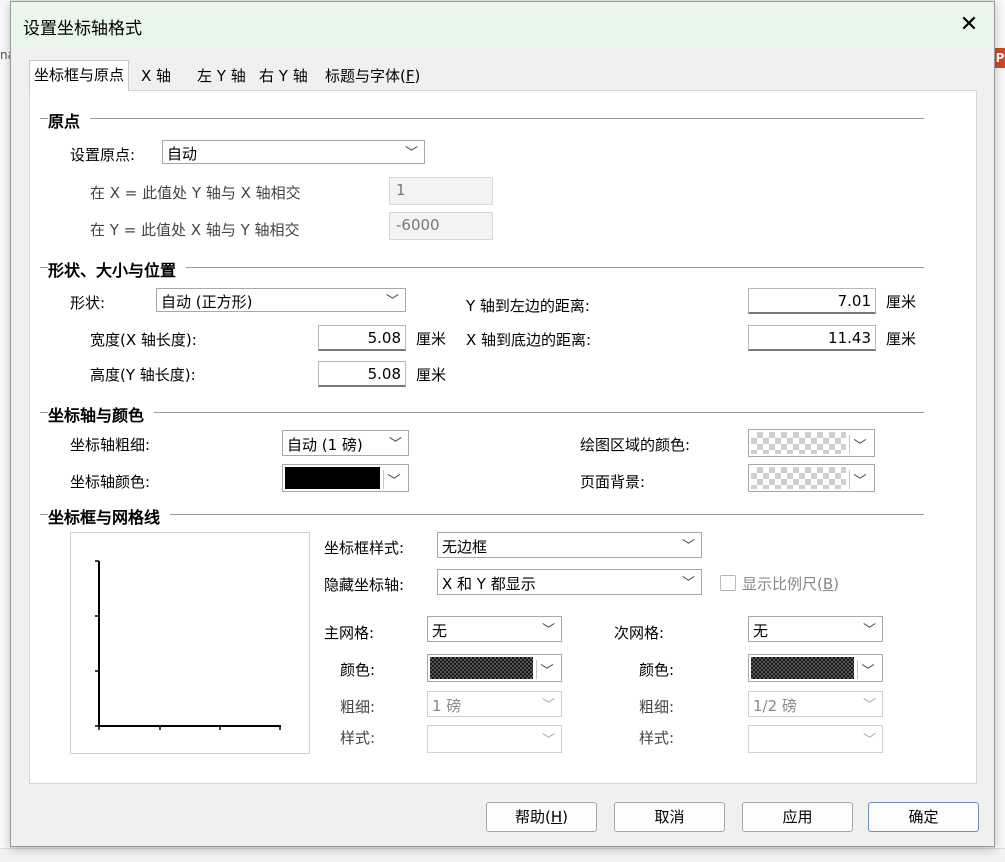  Describe the element at coordinates (364, 548) in the screenshot. I see `frame-style-label: 坐标框样式:` at that location.